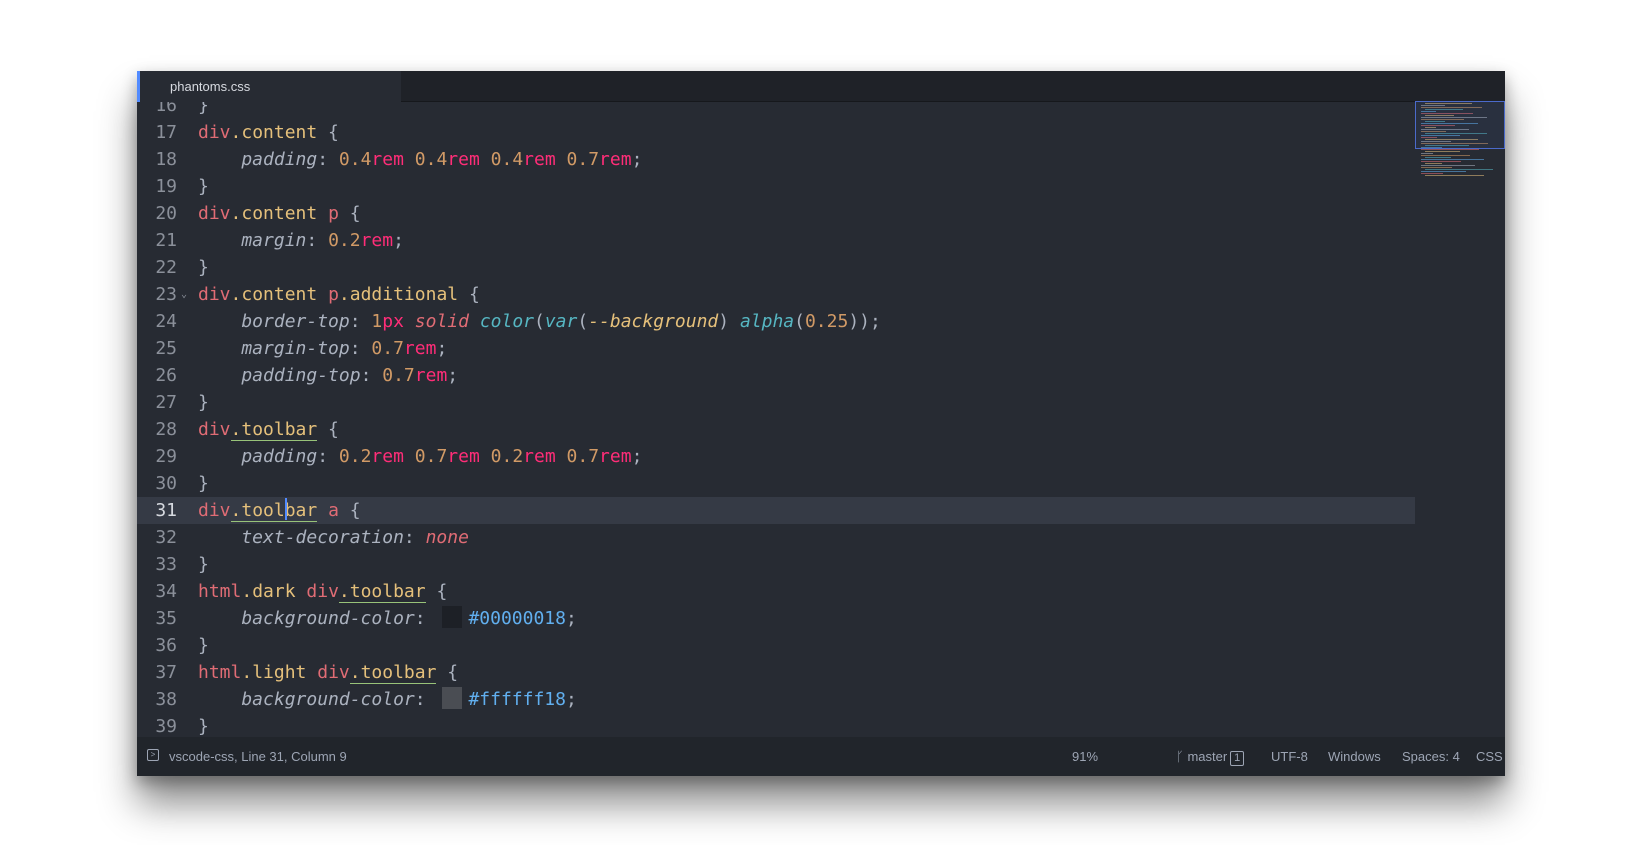 This screenshot has width=1638, height=845. What do you see at coordinates (776, 132) in the screenshot?
I see `code-line: 17 div.content {` at bounding box center [776, 132].